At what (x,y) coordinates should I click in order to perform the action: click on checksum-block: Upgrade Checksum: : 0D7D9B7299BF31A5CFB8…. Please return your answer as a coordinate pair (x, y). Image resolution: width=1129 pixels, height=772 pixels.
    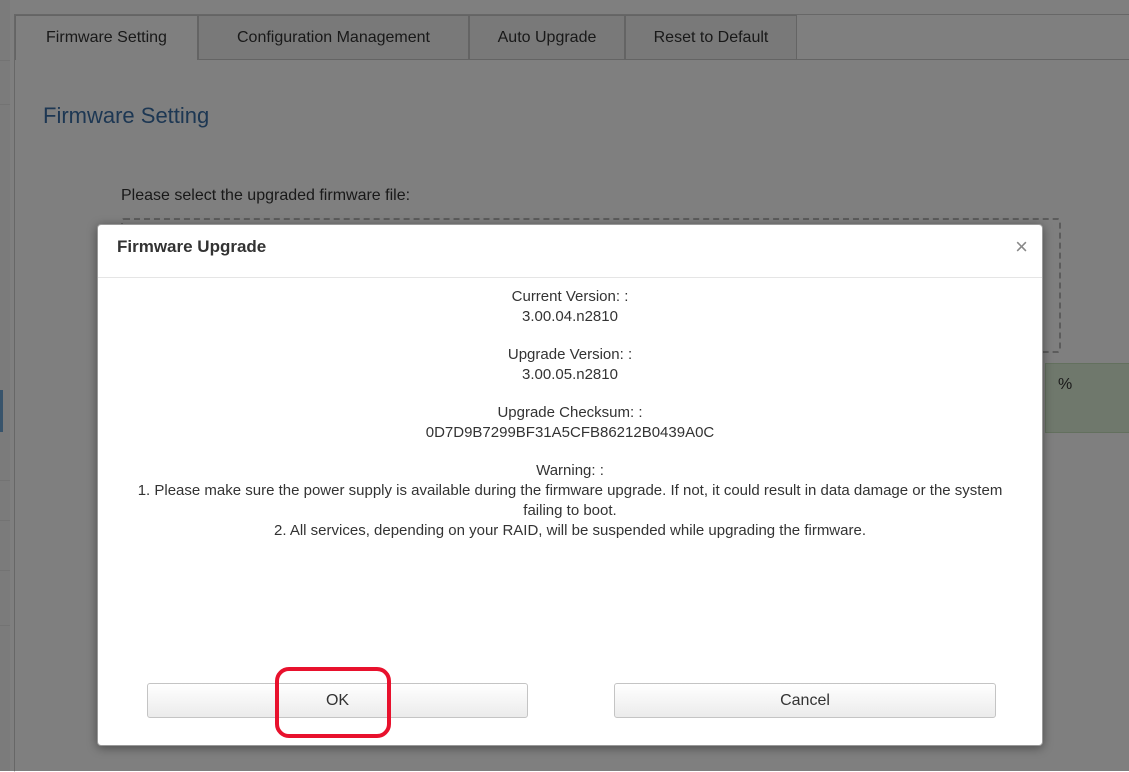
    Looking at the image, I should click on (570, 423).